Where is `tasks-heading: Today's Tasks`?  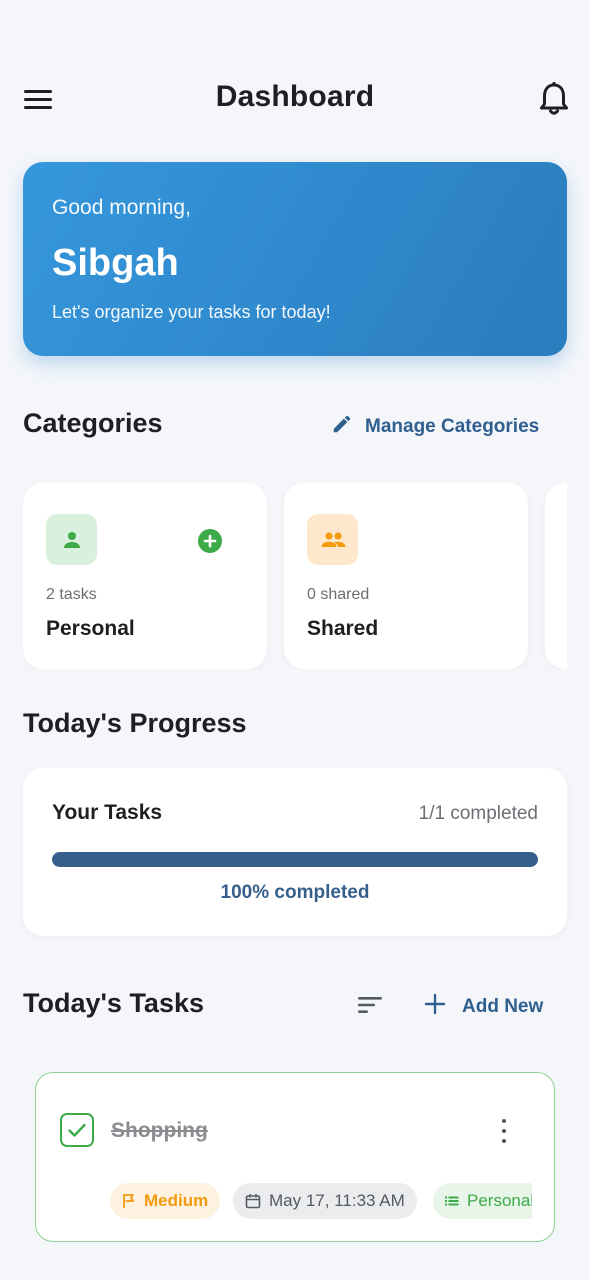
tasks-heading: Today's Tasks is located at coordinates (113, 1003).